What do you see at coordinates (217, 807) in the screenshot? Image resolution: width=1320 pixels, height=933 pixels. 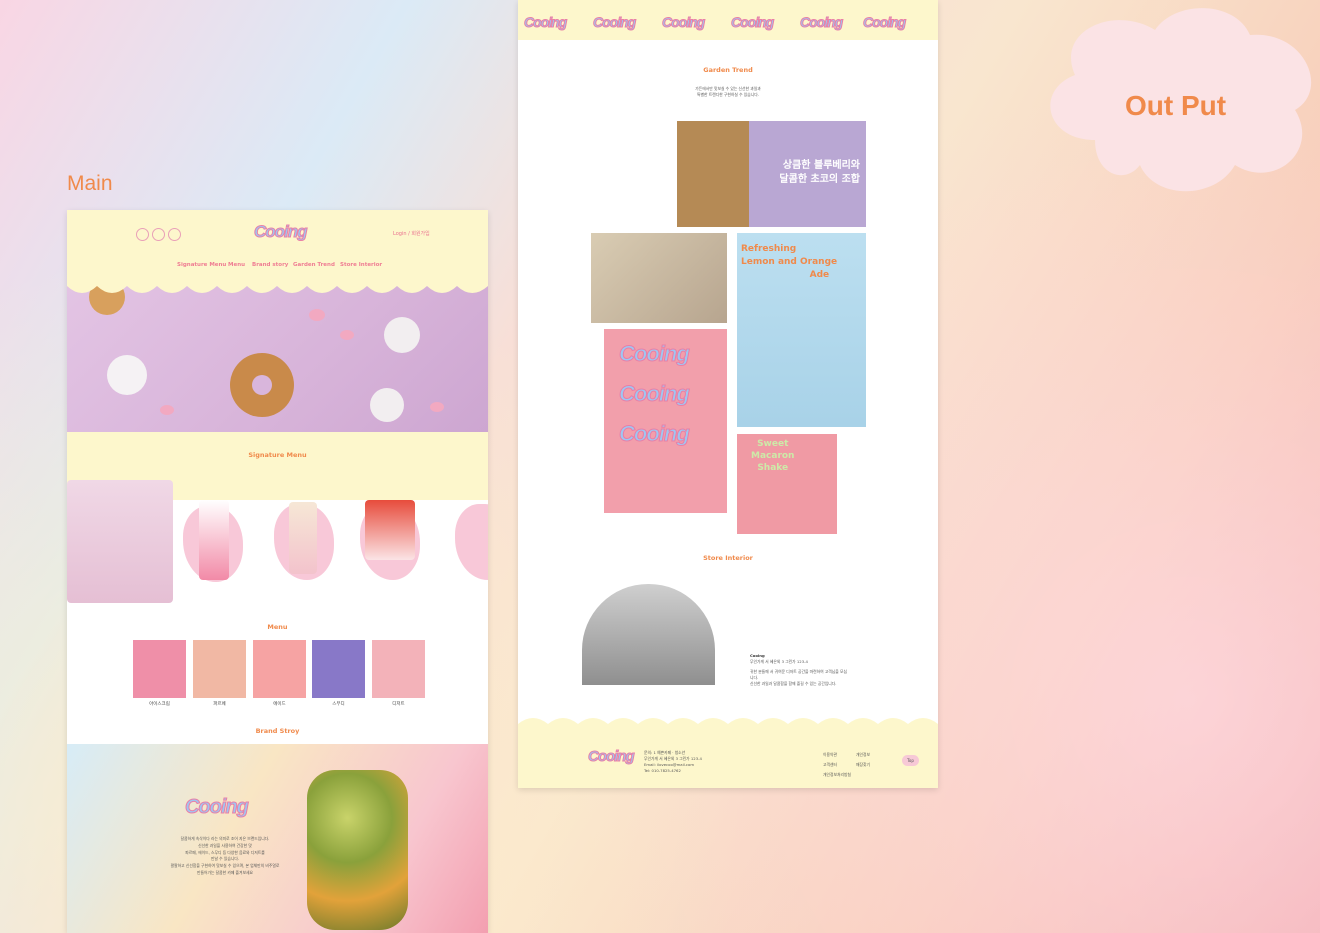 I see `brand-logo-large: Cooing` at bounding box center [217, 807].